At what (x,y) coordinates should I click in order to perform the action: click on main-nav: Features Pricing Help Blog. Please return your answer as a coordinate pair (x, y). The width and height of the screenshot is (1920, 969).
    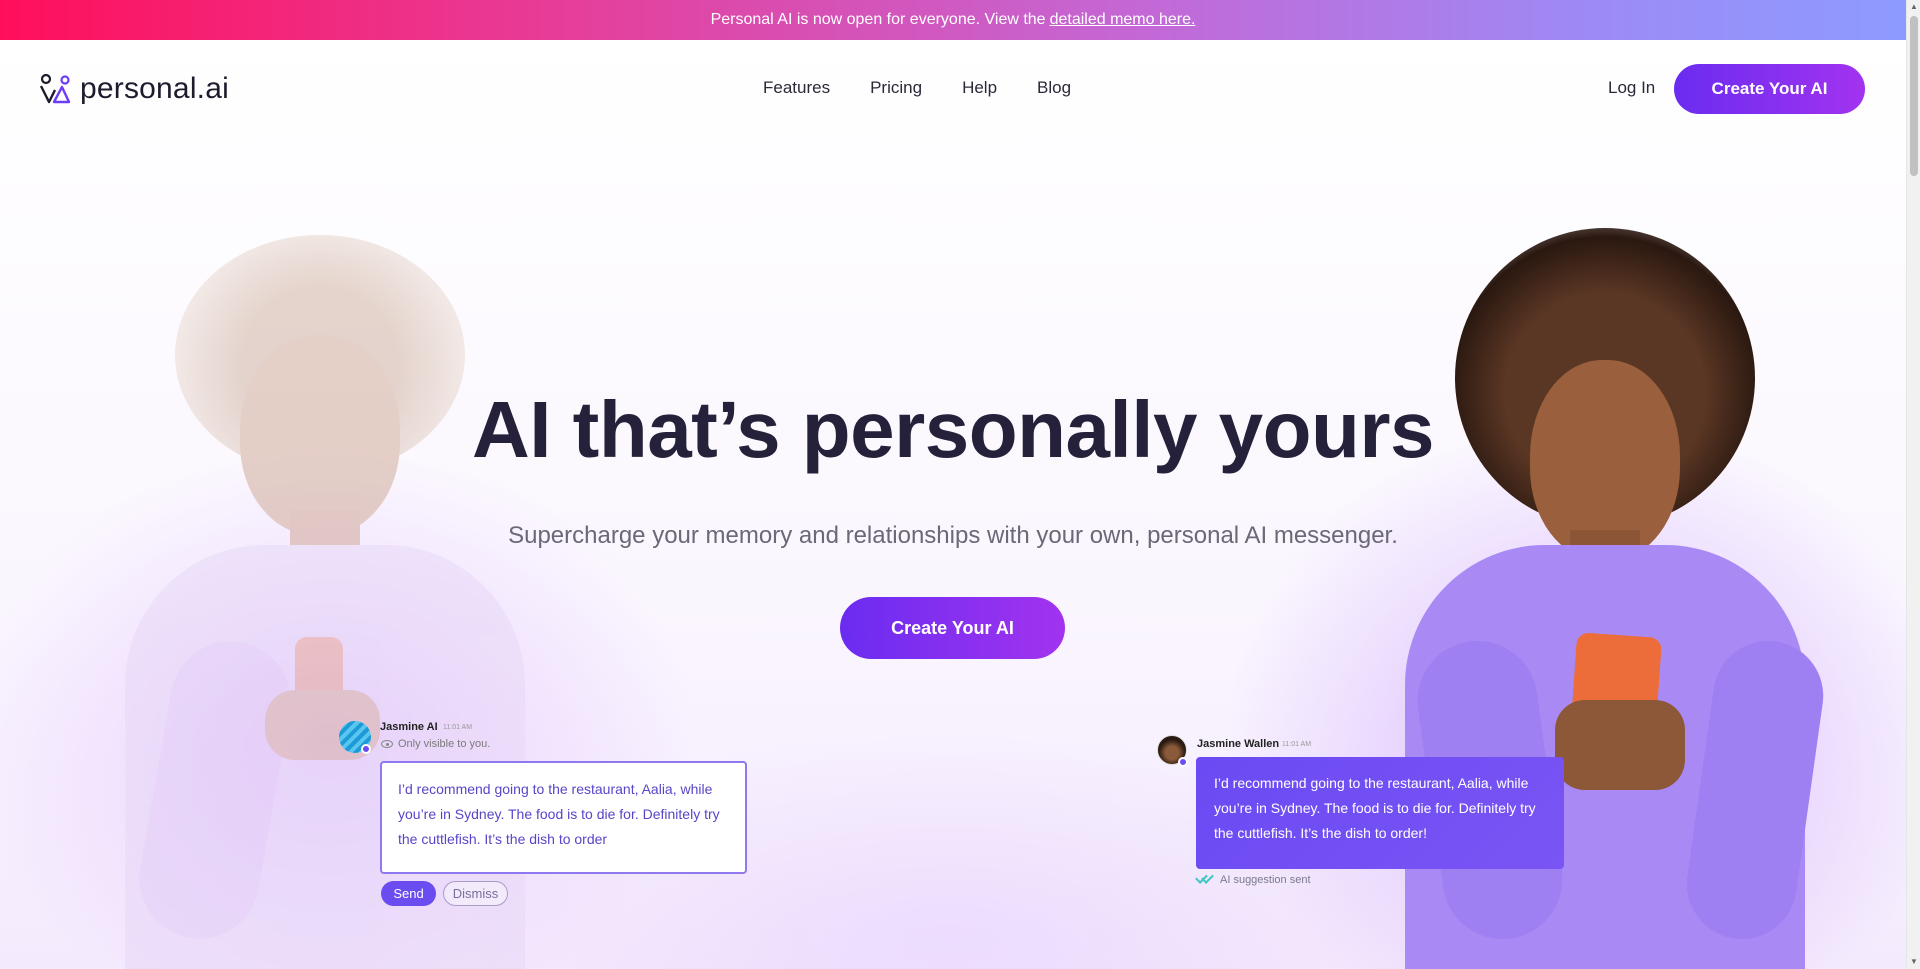
    Looking at the image, I should click on (917, 88).